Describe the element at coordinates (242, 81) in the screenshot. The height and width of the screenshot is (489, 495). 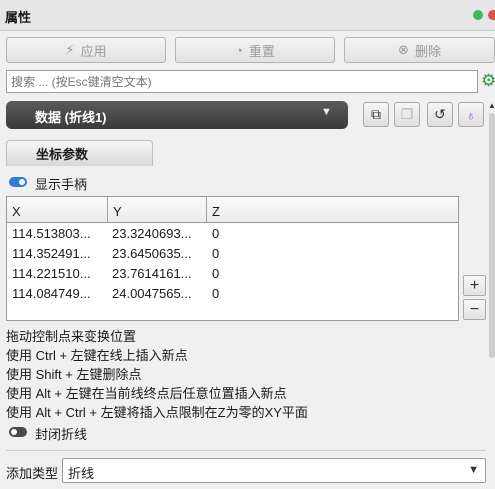
I see `search-input` at that location.